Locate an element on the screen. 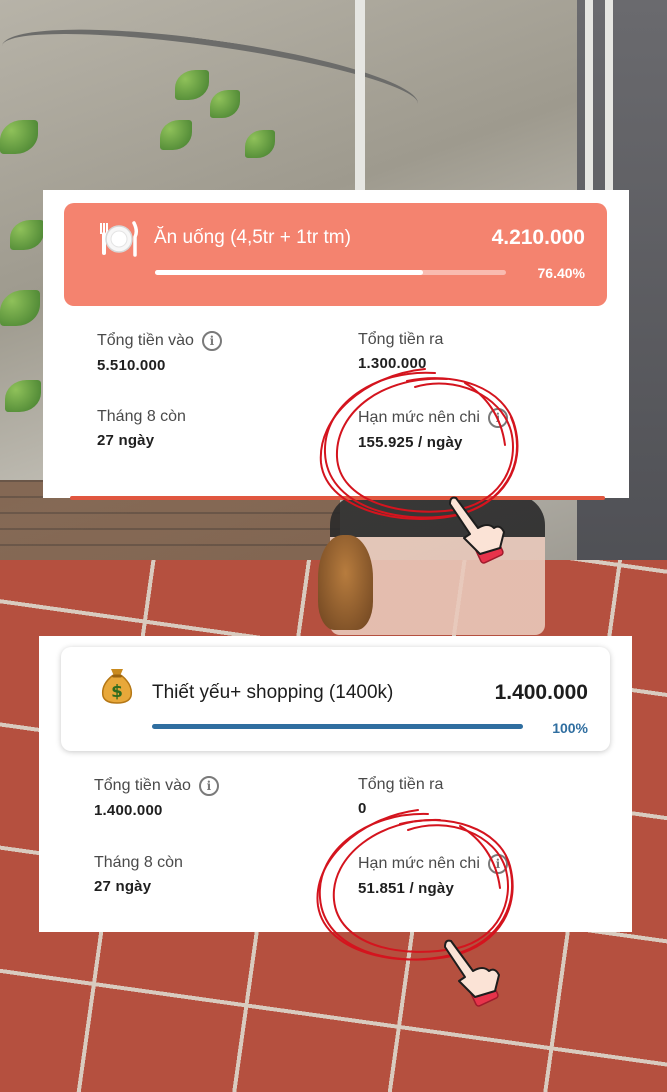 This screenshot has width=667, height=1092. progress-percent: 100% is located at coordinates (570, 728).